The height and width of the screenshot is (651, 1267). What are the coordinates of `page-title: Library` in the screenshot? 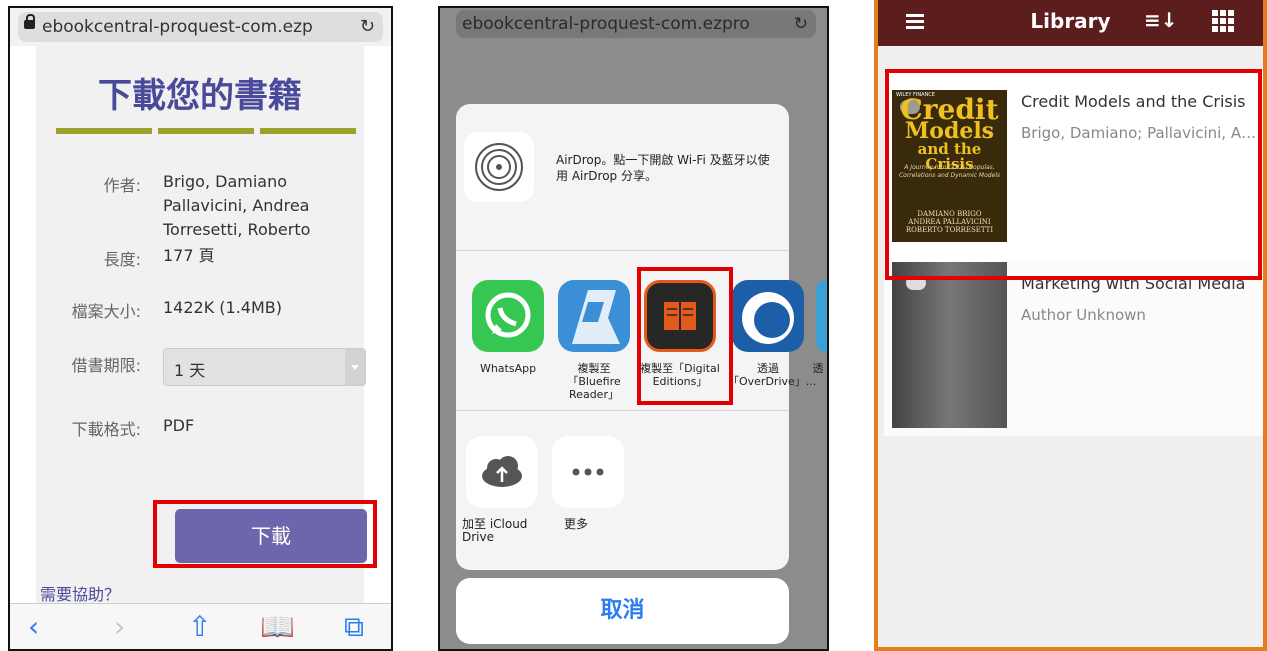 It's located at (1070, 21).